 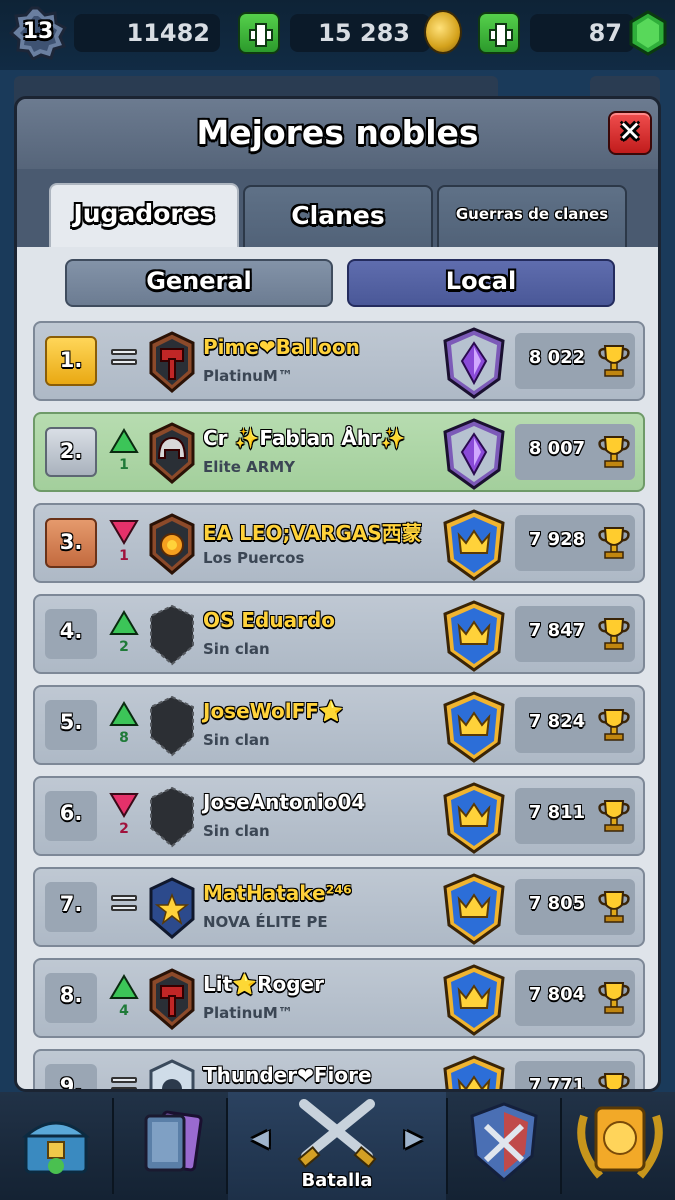 What do you see at coordinates (263, 984) in the screenshot?
I see `player-name: Lit⭐Roger` at bounding box center [263, 984].